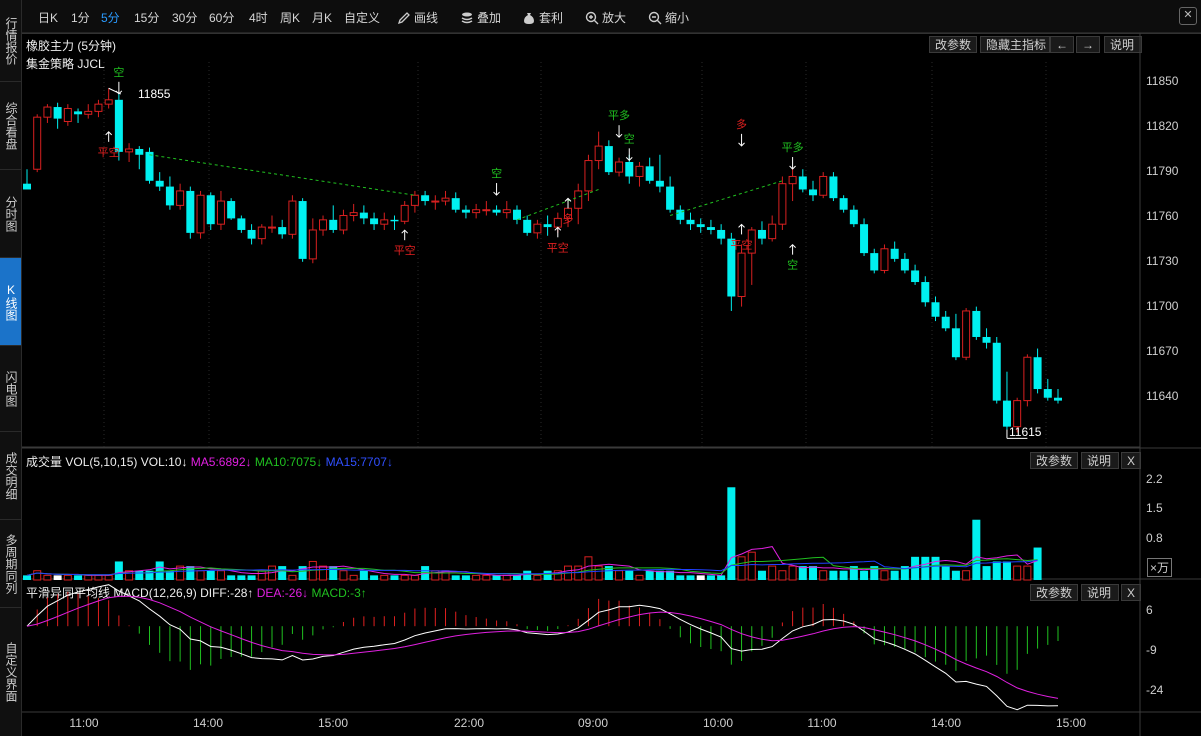  Describe the element at coordinates (109, 152) in the screenshot. I see `signal-label: 平空` at that location.